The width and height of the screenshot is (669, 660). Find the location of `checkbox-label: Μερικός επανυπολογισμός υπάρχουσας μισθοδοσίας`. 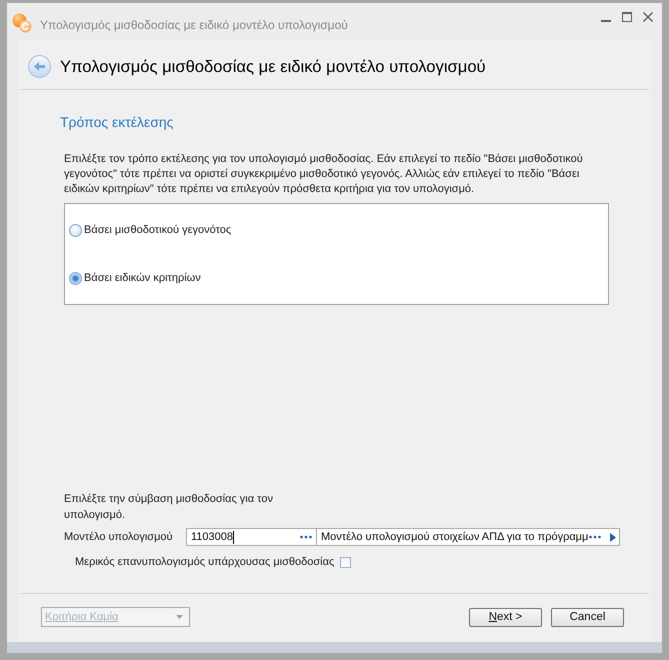

checkbox-label: Μερικός επανυπολογισμός υπάρχουσας μισθοδοσίας is located at coordinates (204, 562).